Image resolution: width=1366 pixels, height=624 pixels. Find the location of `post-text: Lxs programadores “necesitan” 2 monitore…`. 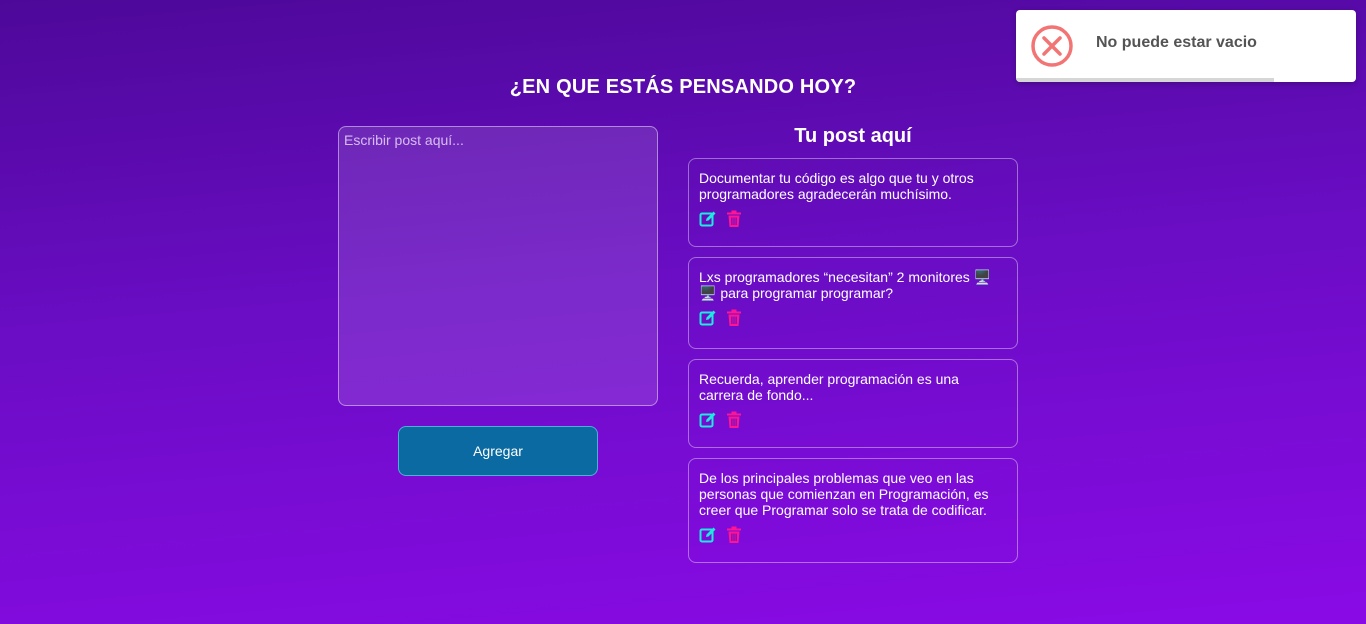

post-text: Lxs programadores “necesitan” 2 monitore… is located at coordinates (845, 285).